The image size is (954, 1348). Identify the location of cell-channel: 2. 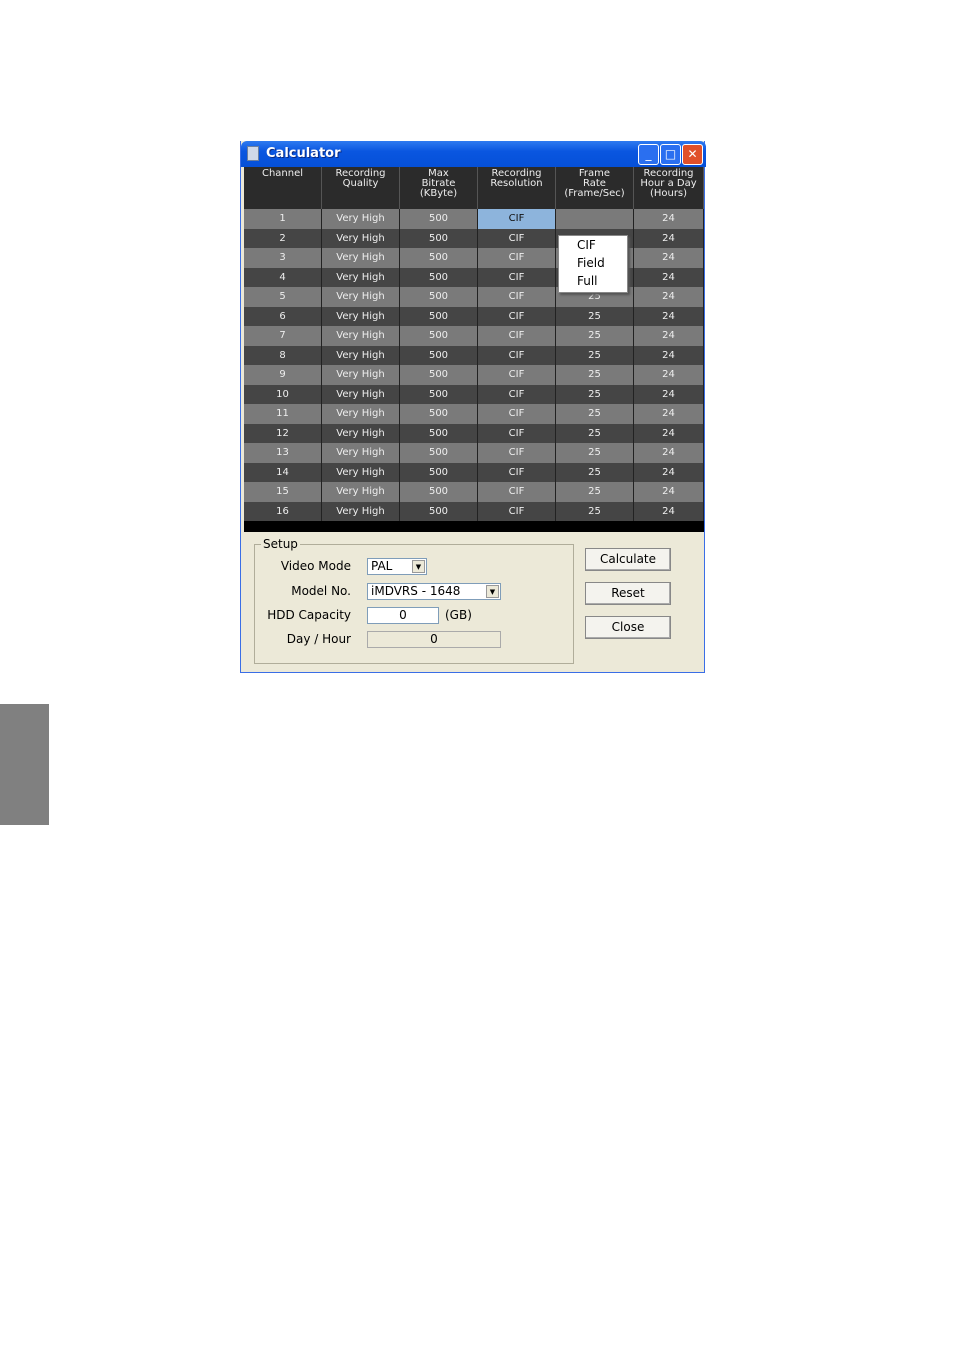
(283, 238).